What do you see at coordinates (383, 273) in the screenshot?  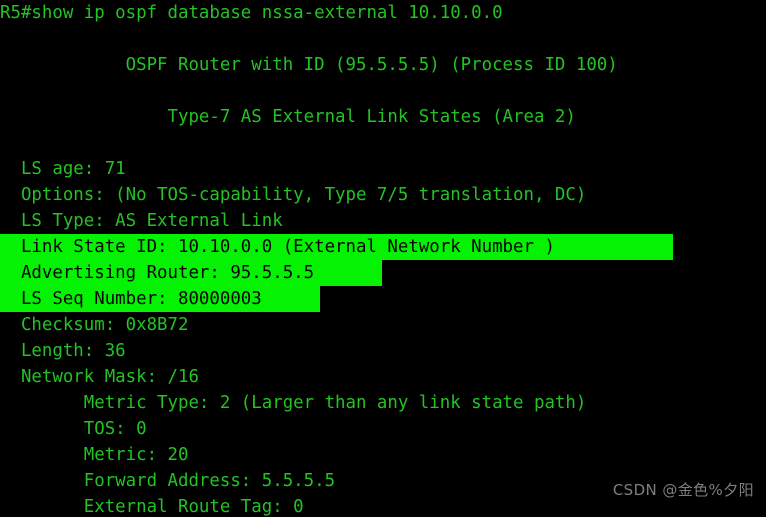 I see `lsa-line-highlighted: Advertising Router: 95.5.5.5` at bounding box center [383, 273].